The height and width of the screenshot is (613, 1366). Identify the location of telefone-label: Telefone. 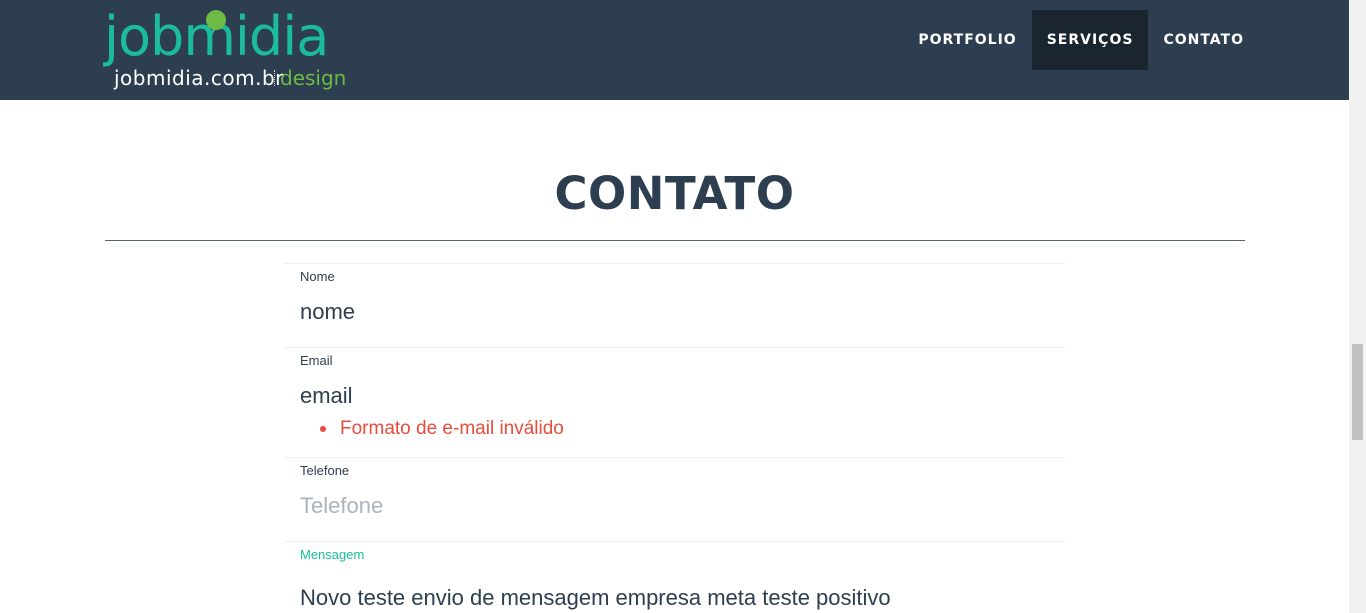
(325, 470).